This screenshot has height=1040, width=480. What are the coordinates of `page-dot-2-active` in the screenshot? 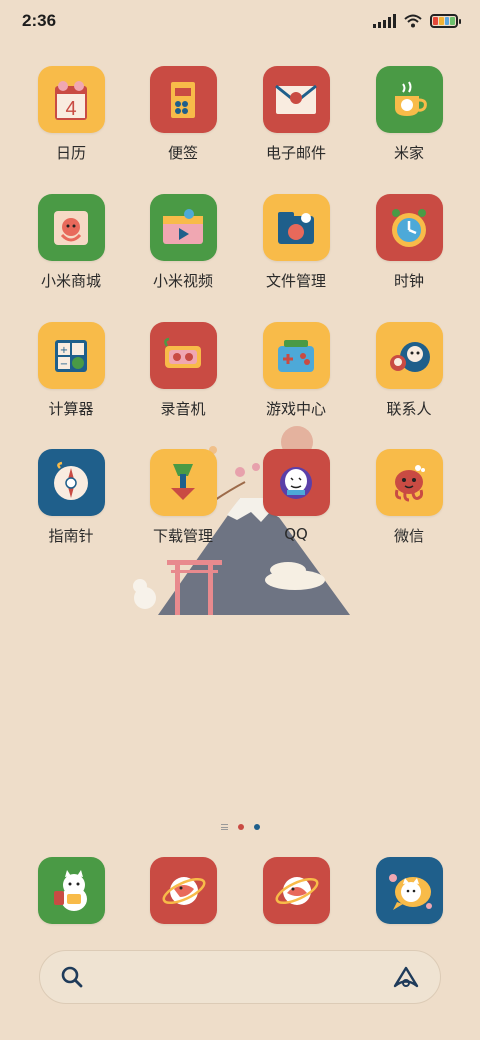 It's located at (256, 827).